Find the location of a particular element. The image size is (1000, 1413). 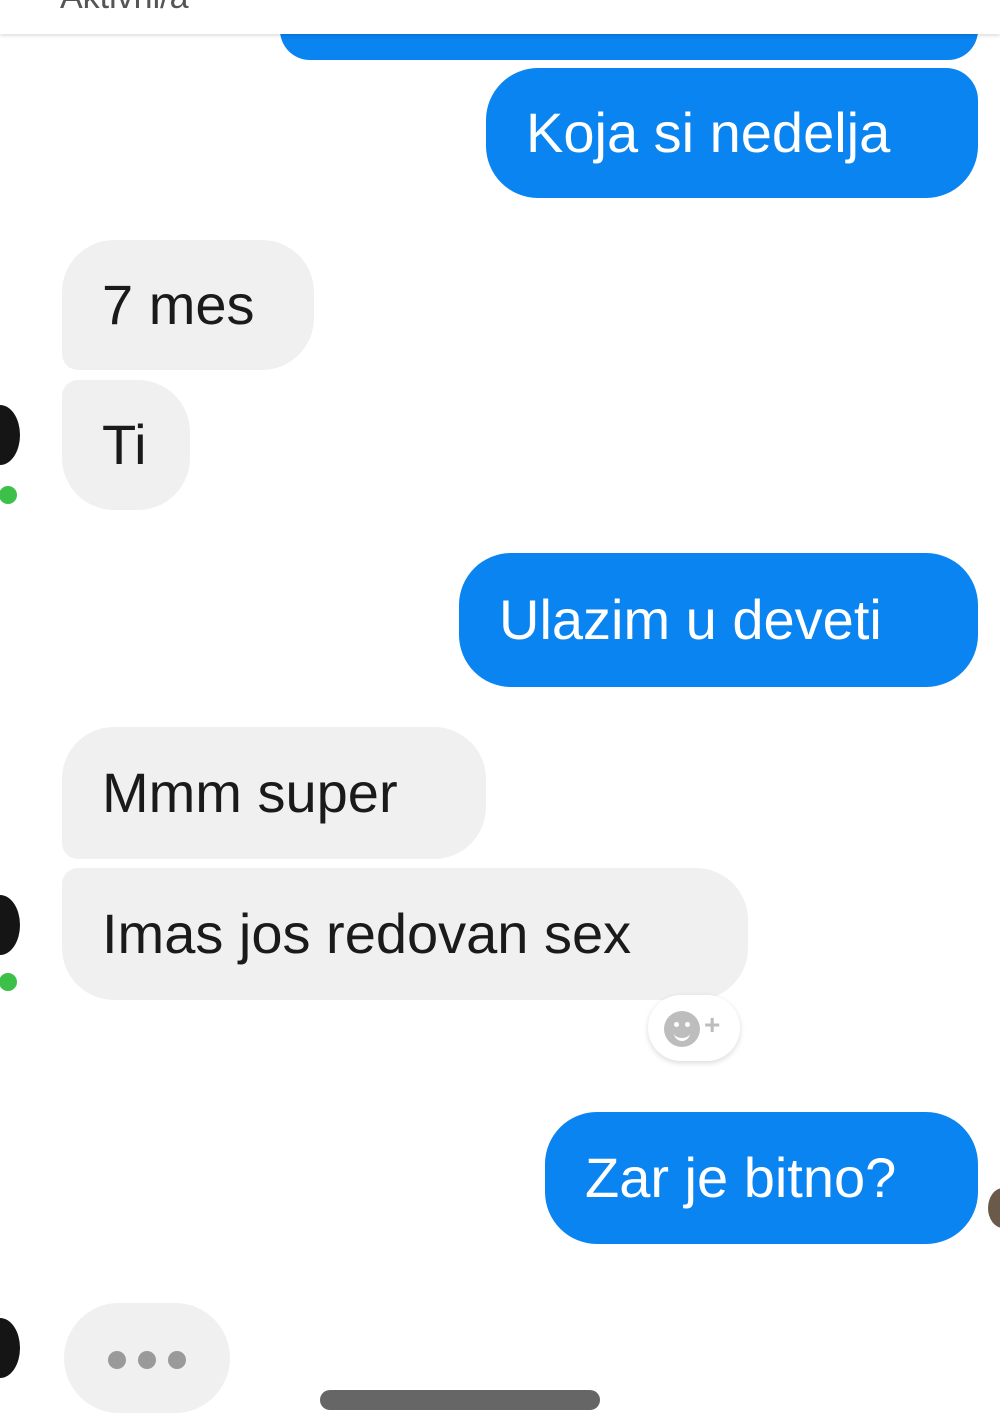

message-bubble-sent: Koja si nedelja is located at coordinates (732, 133).